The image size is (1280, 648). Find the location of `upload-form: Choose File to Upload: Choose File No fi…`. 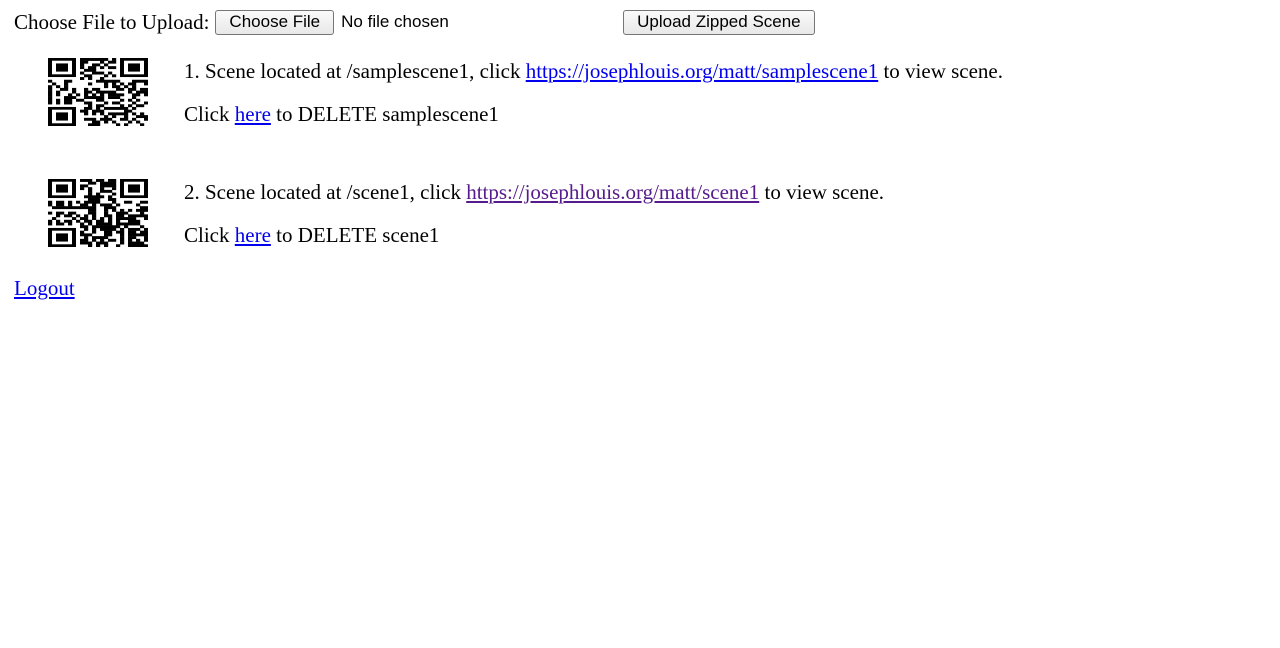

upload-form: Choose File to Upload: Choose File No fi… is located at coordinates (414, 22).